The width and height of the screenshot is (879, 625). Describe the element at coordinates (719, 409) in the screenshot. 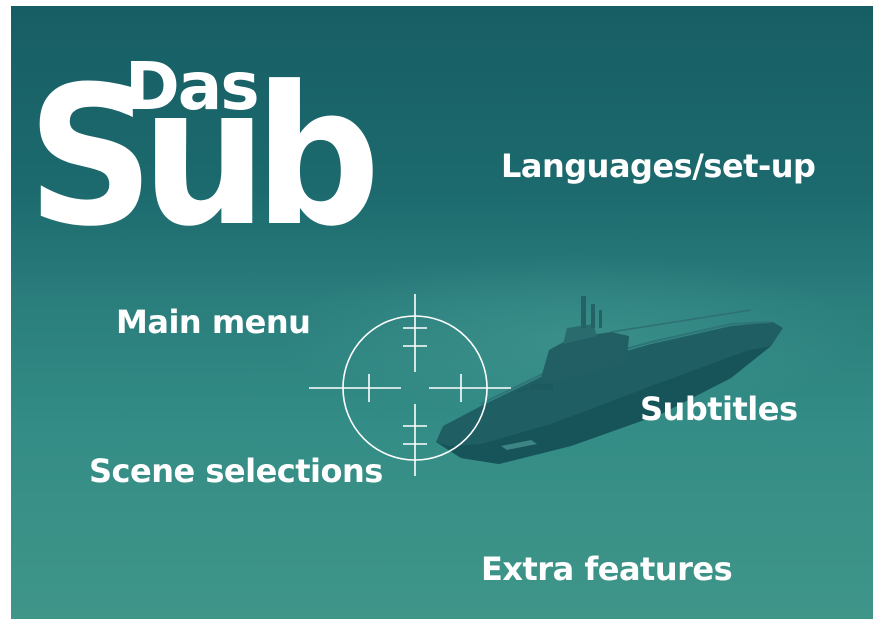

I see `subtitles-button: Subtitles` at that location.